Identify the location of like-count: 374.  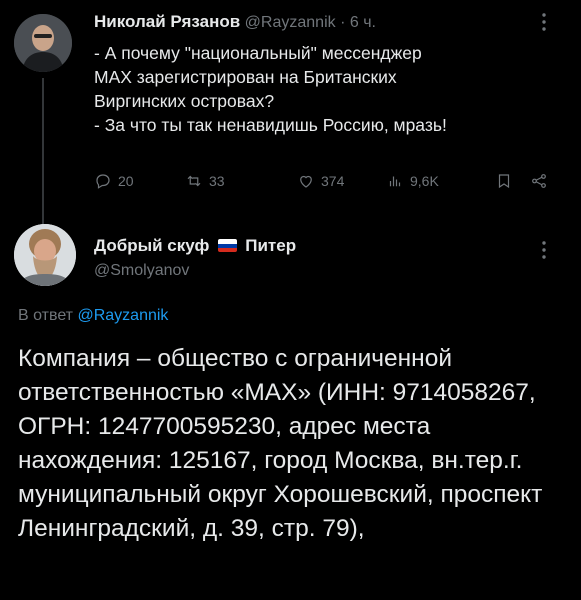
(333, 181).